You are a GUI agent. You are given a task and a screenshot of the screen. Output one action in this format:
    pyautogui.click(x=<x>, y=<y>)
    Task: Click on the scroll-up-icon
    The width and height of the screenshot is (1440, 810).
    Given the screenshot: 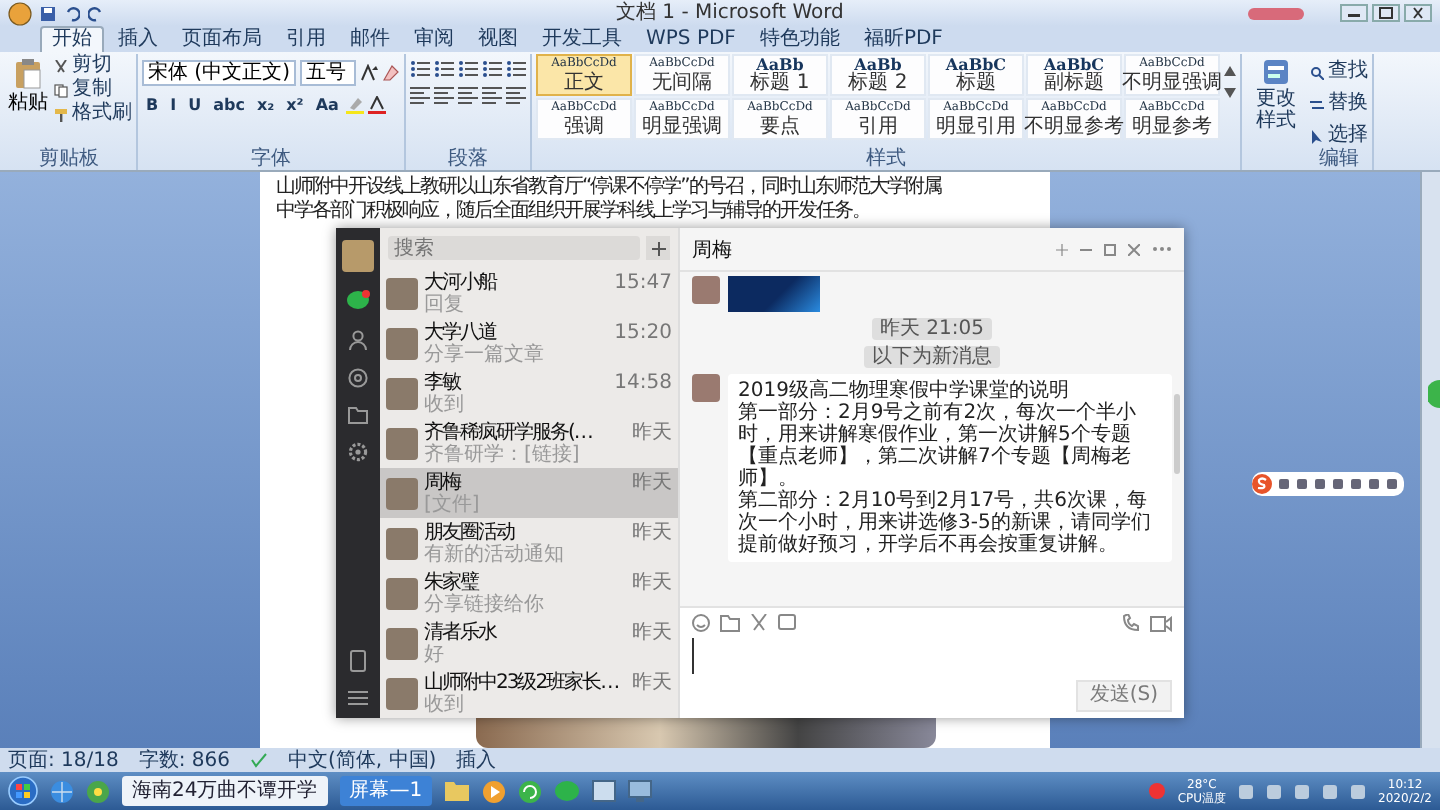 What is the action you would take?
    pyautogui.click(x=1229, y=71)
    